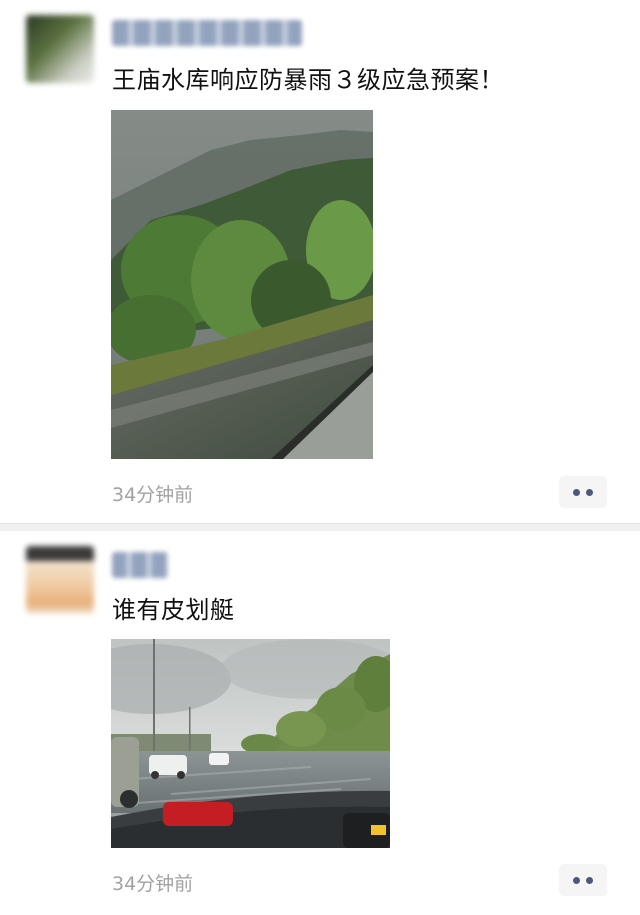  I want to click on post-photo, so click(250, 743).